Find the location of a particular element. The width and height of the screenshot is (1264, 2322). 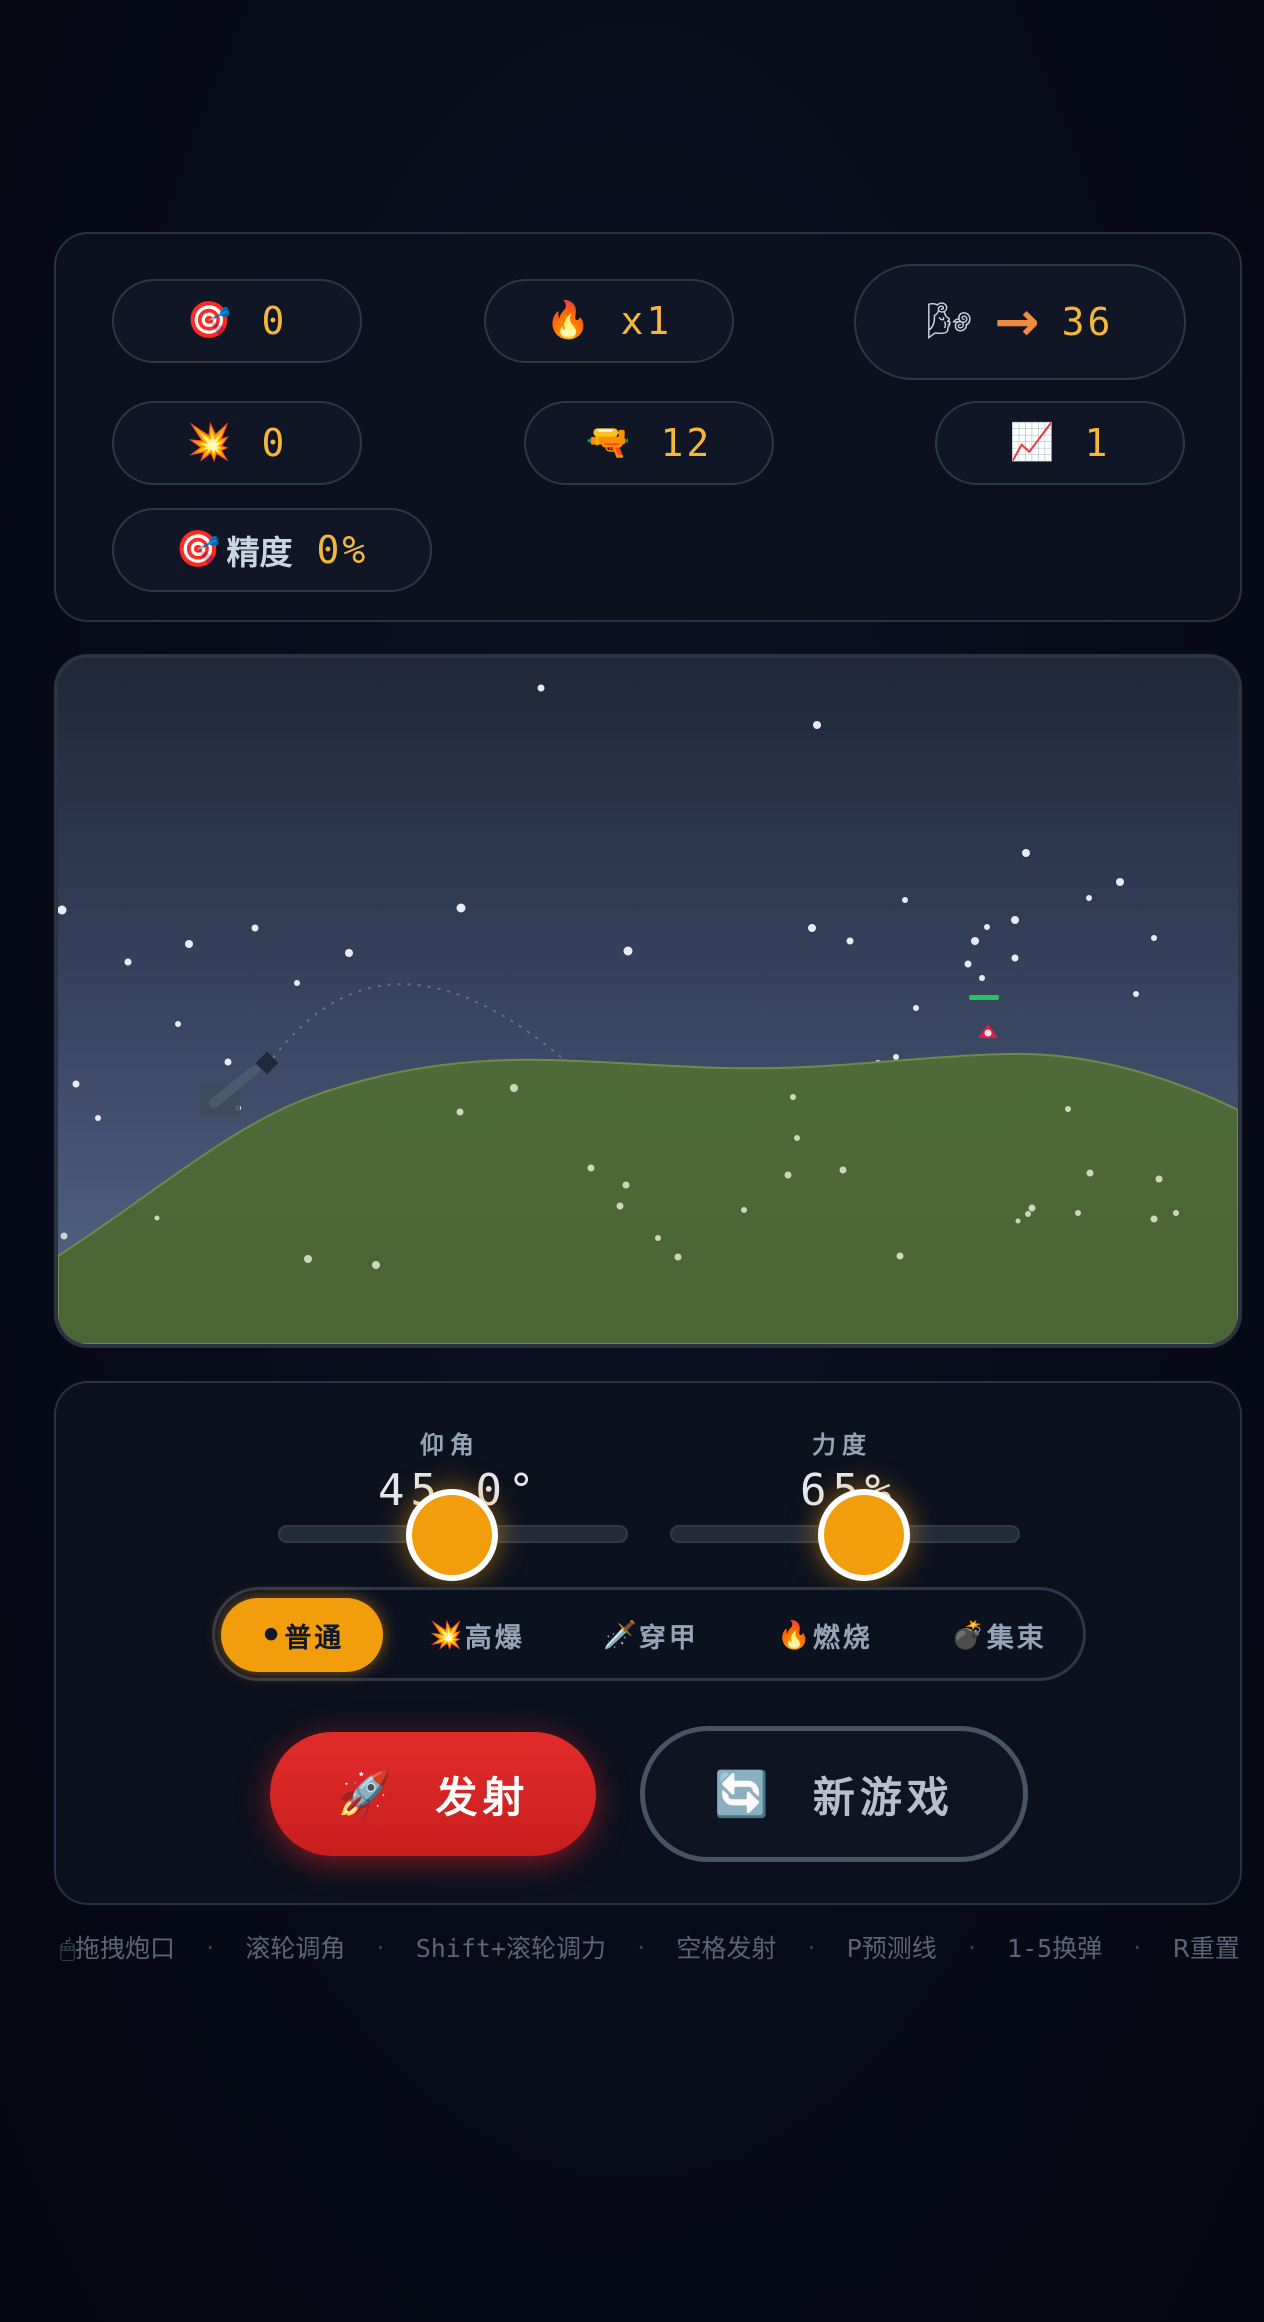

enemy-core is located at coordinates (988, 1033).